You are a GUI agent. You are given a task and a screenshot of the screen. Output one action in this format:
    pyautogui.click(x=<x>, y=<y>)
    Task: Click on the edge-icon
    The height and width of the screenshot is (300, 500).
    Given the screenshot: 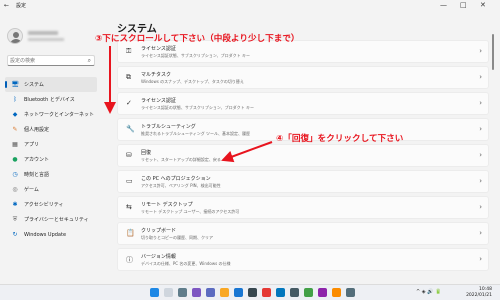 What is the action you would take?
    pyautogui.click(x=238, y=292)
    